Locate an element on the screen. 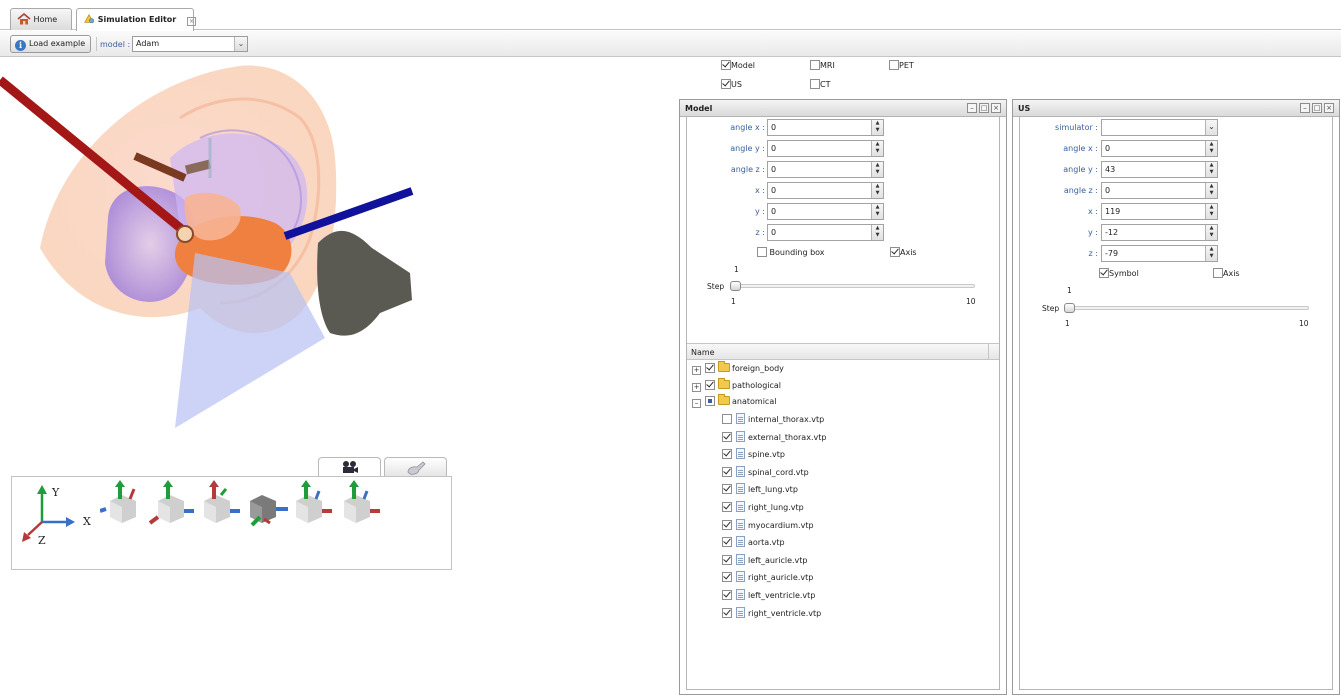 Image resolution: width=1341 pixels, height=695 pixels. tree-group-pathological: + pathological is located at coordinates (736, 387).